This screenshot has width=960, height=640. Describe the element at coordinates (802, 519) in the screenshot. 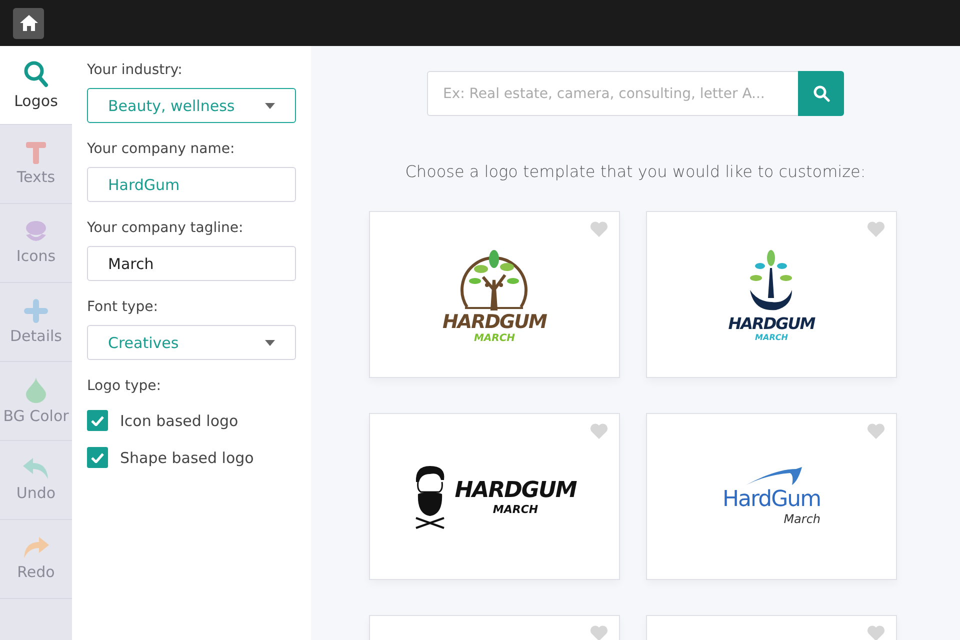

I see `logo-tagline: March` at that location.